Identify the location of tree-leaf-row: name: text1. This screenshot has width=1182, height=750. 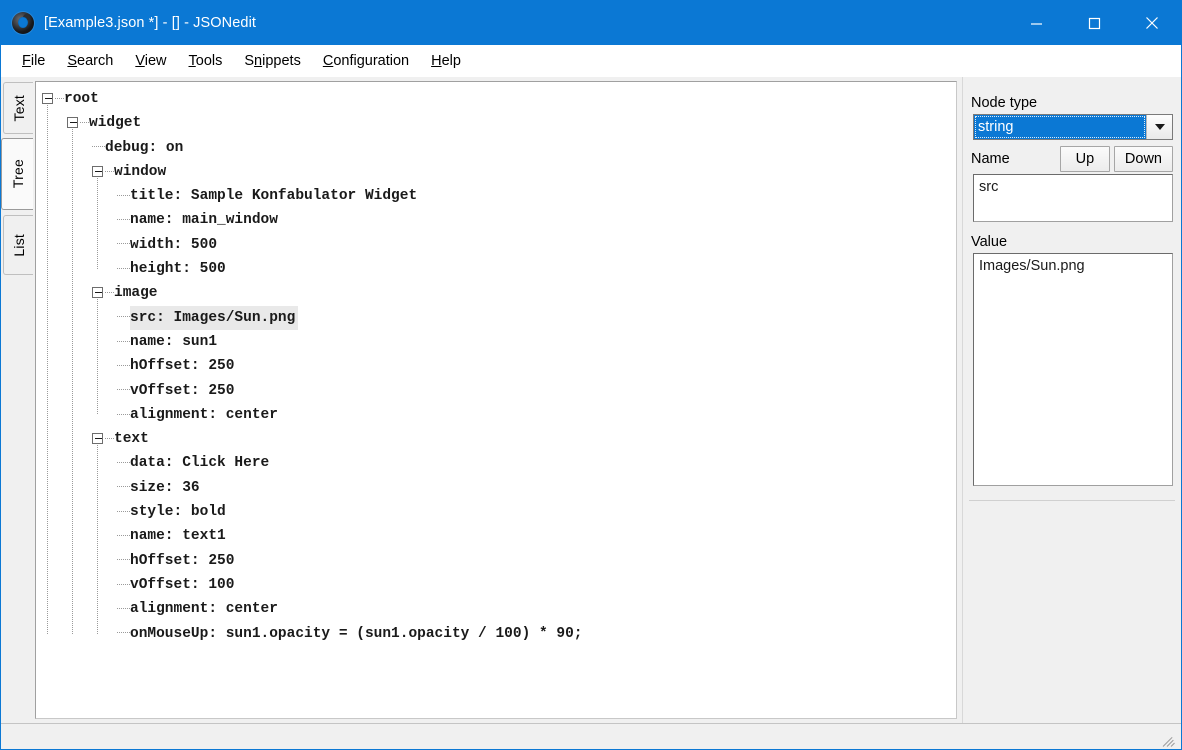
(499, 537).